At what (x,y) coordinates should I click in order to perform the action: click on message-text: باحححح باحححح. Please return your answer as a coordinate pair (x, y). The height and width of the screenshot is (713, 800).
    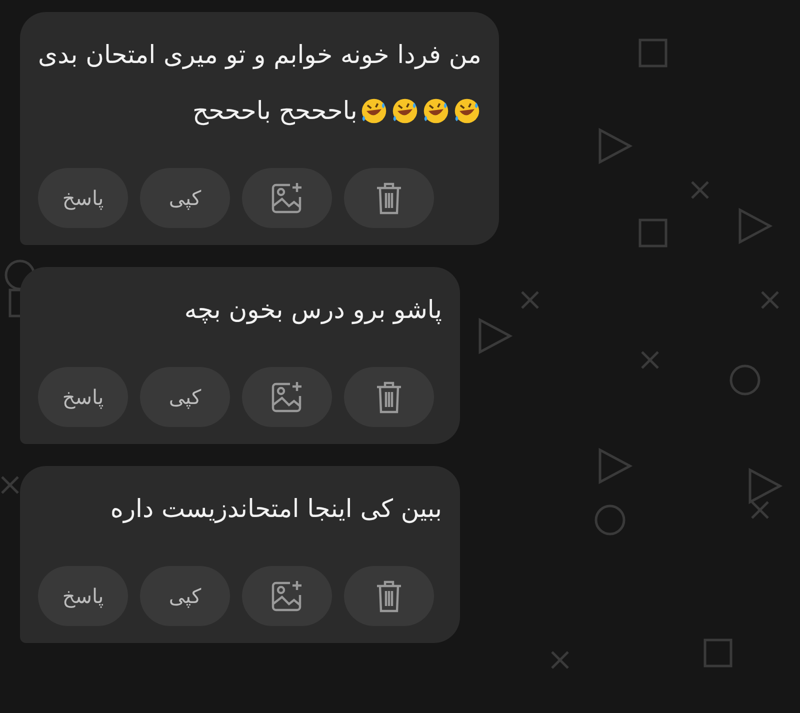
    Looking at the image, I should click on (275, 111).